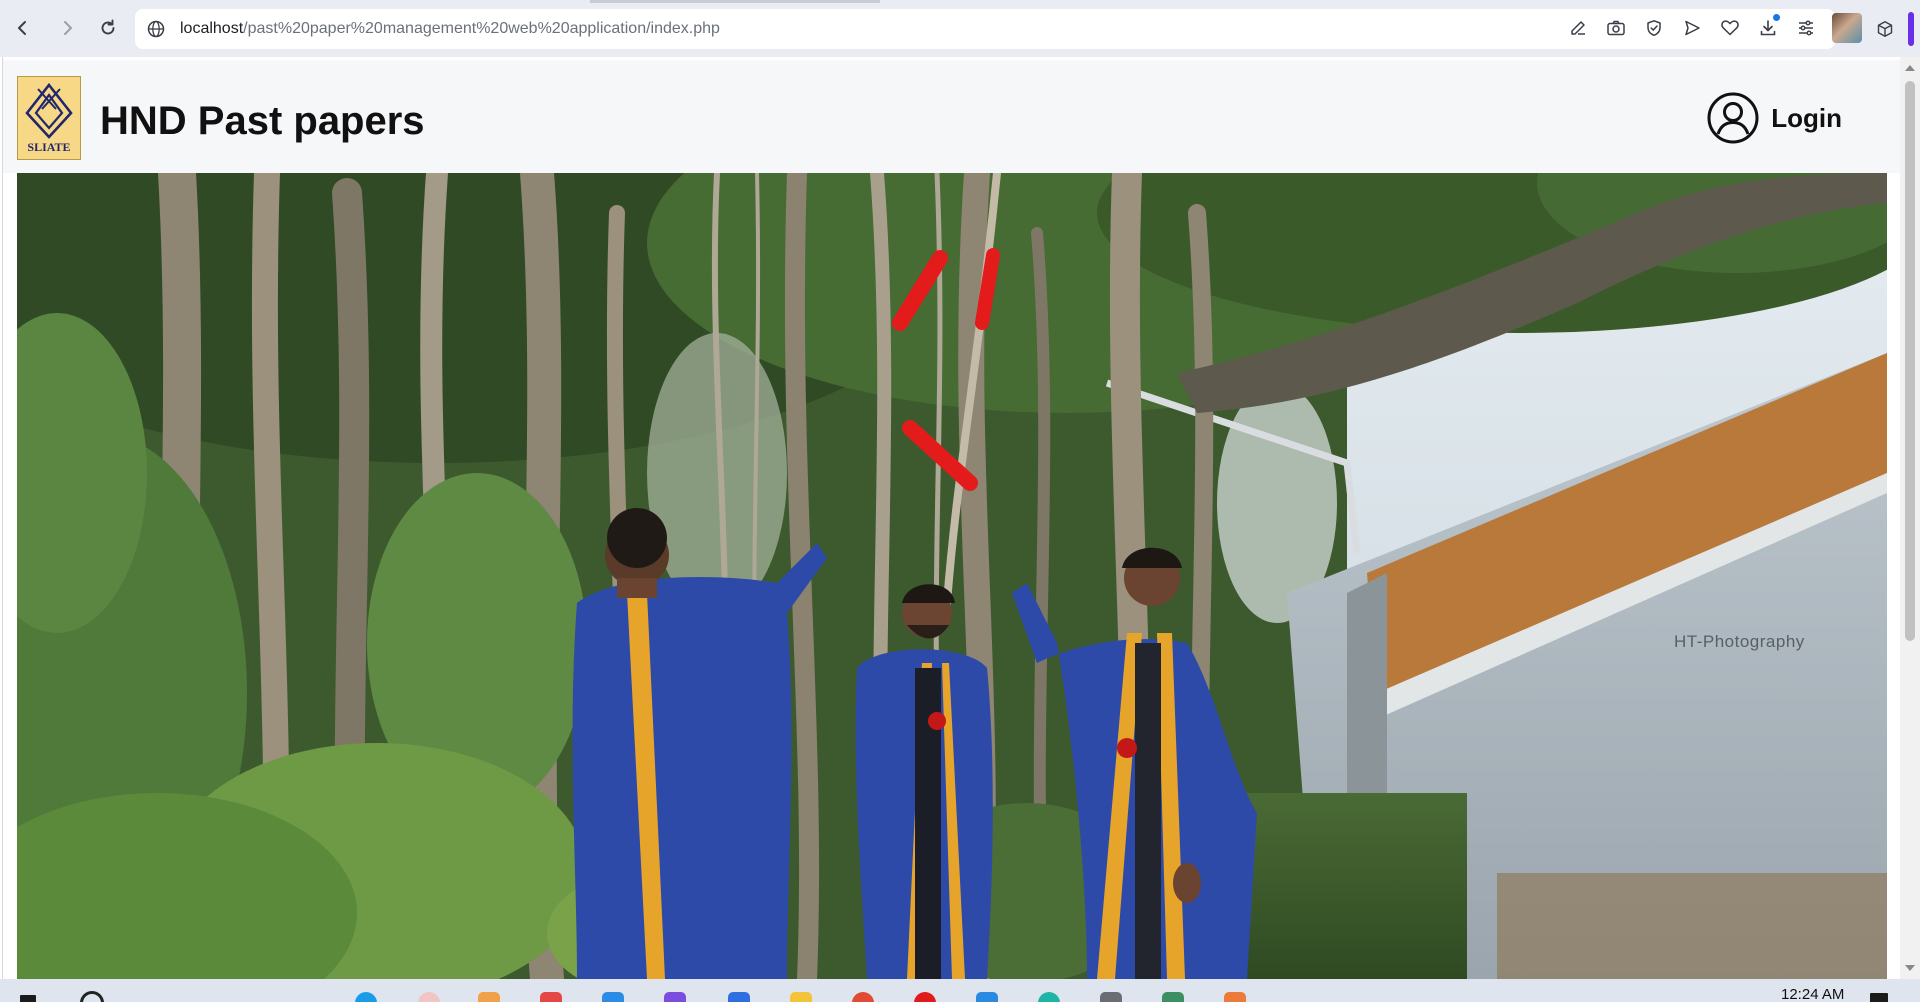 This screenshot has height=1002, width=1920. Describe the element at coordinates (1910, 68) in the screenshot. I see `scroll-up-arrow` at that location.